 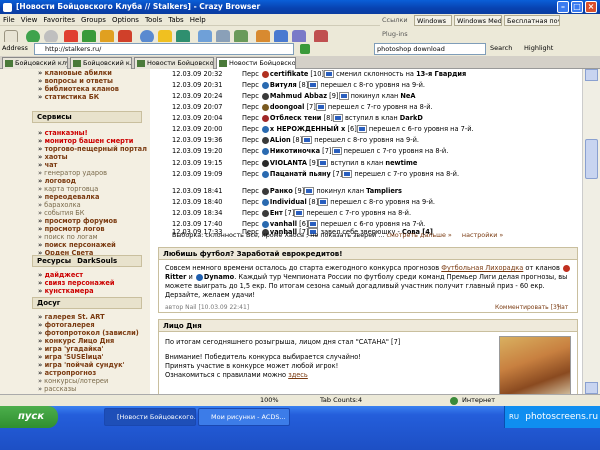 What do you see at coordinates (527, 307) in the screenshot?
I see `comment-link: Комментировать [3]` at bounding box center [527, 307].